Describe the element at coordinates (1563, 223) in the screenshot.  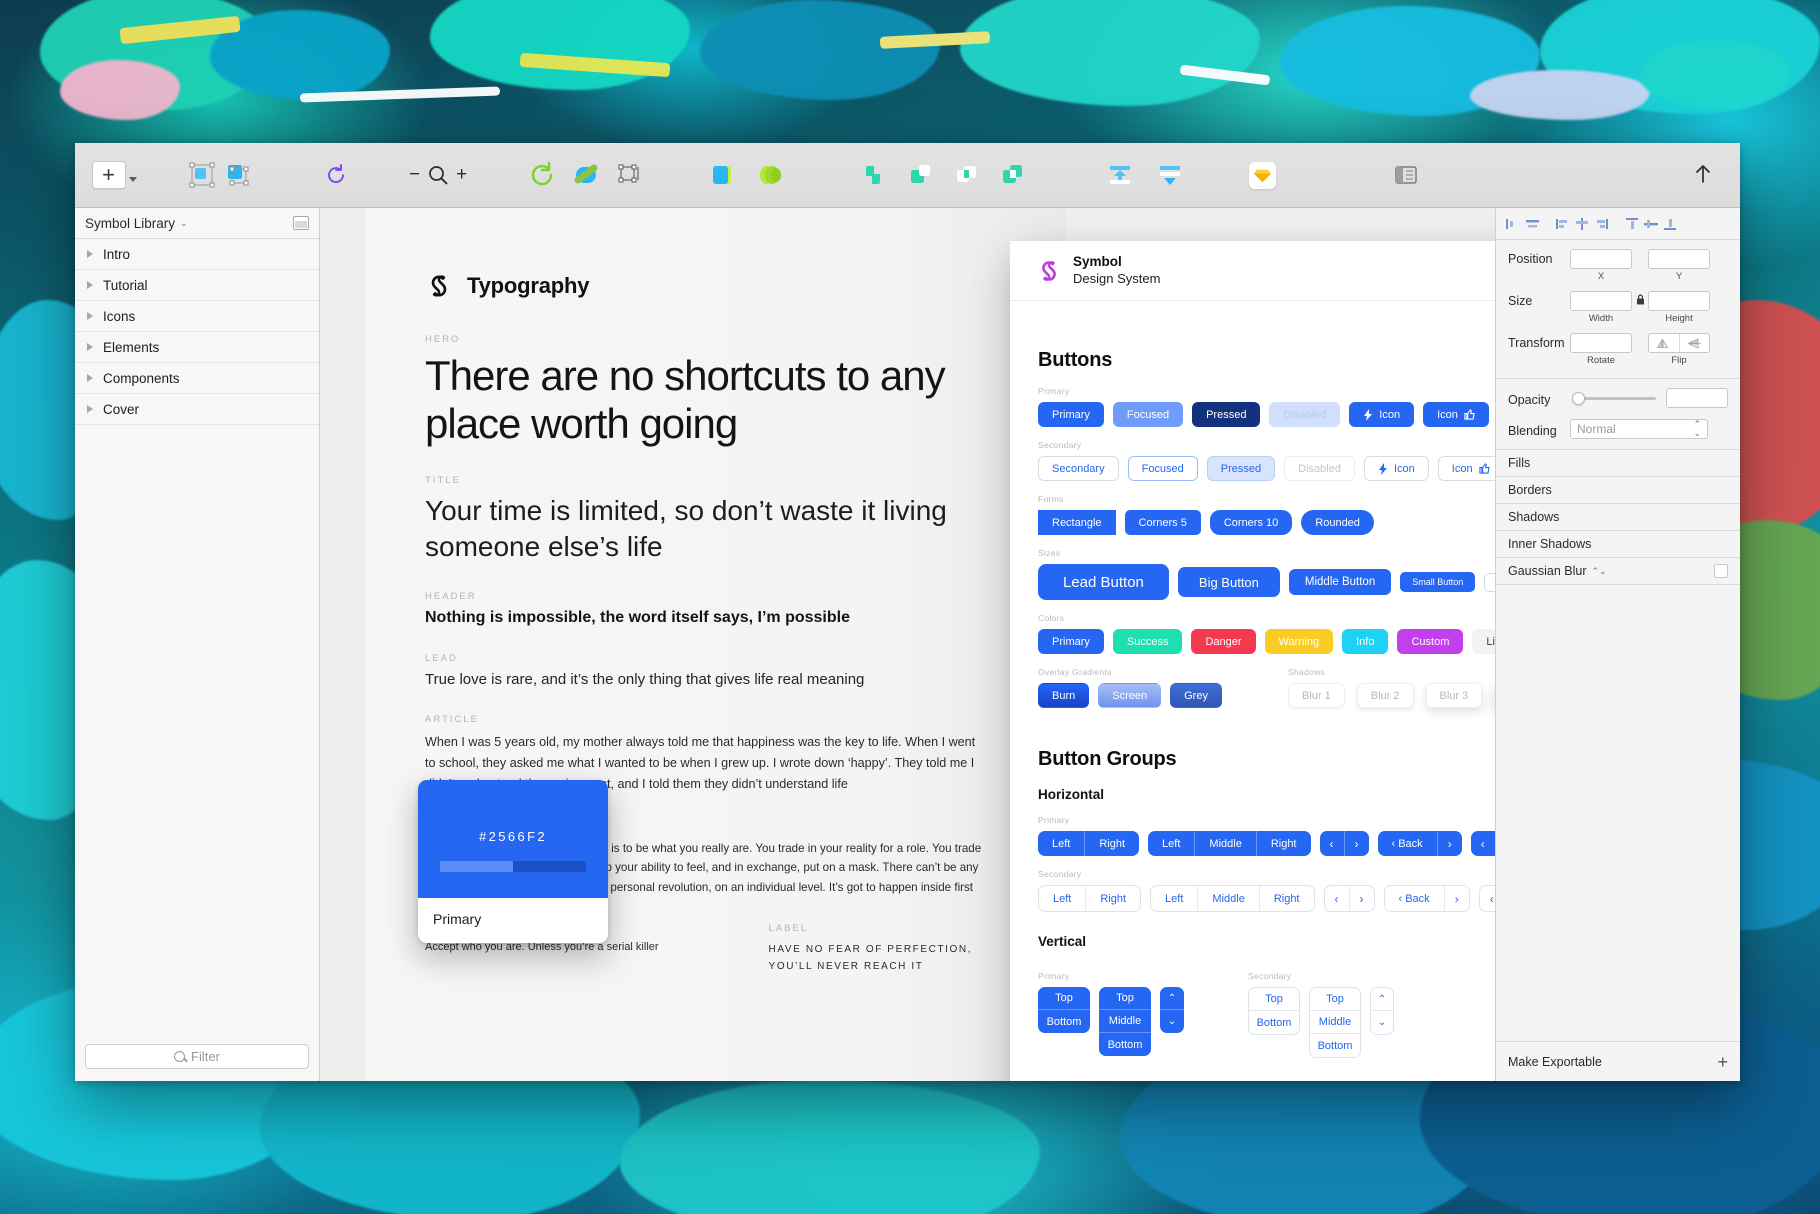
I see `align-left-edges-icon` at that location.